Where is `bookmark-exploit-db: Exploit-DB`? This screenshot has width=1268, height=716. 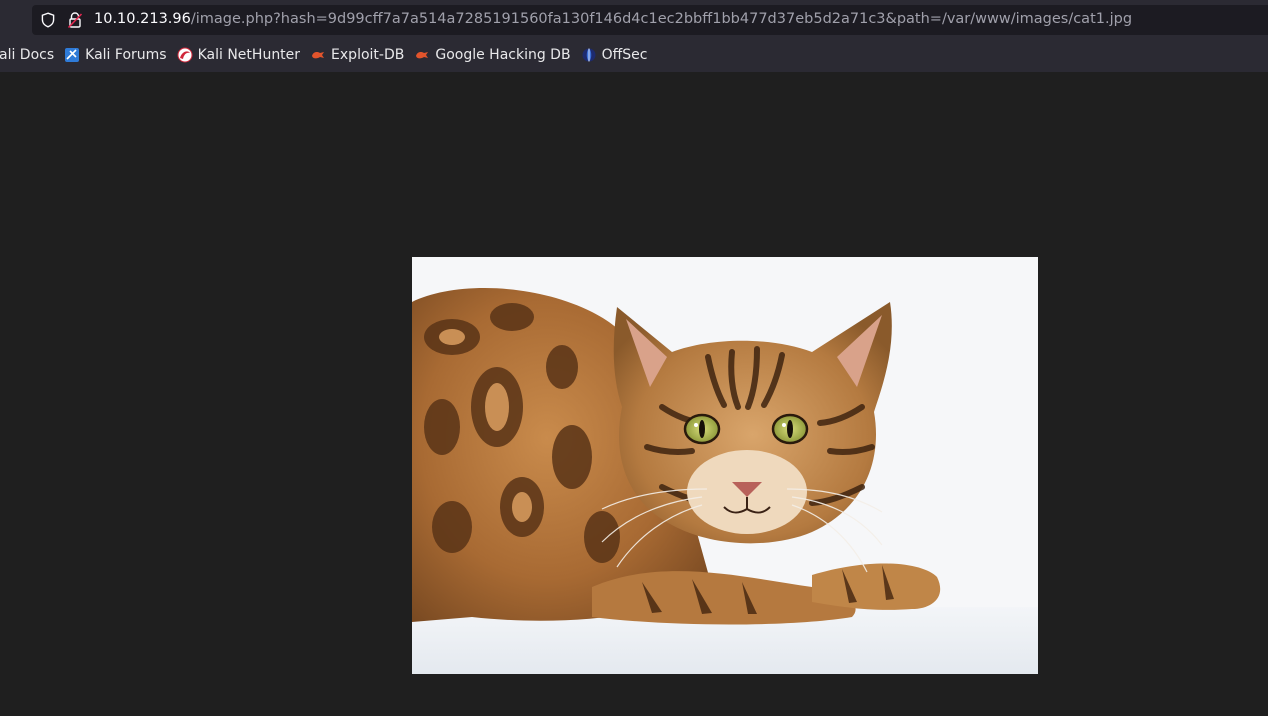 bookmark-exploit-db: Exploit-DB is located at coordinates (357, 55).